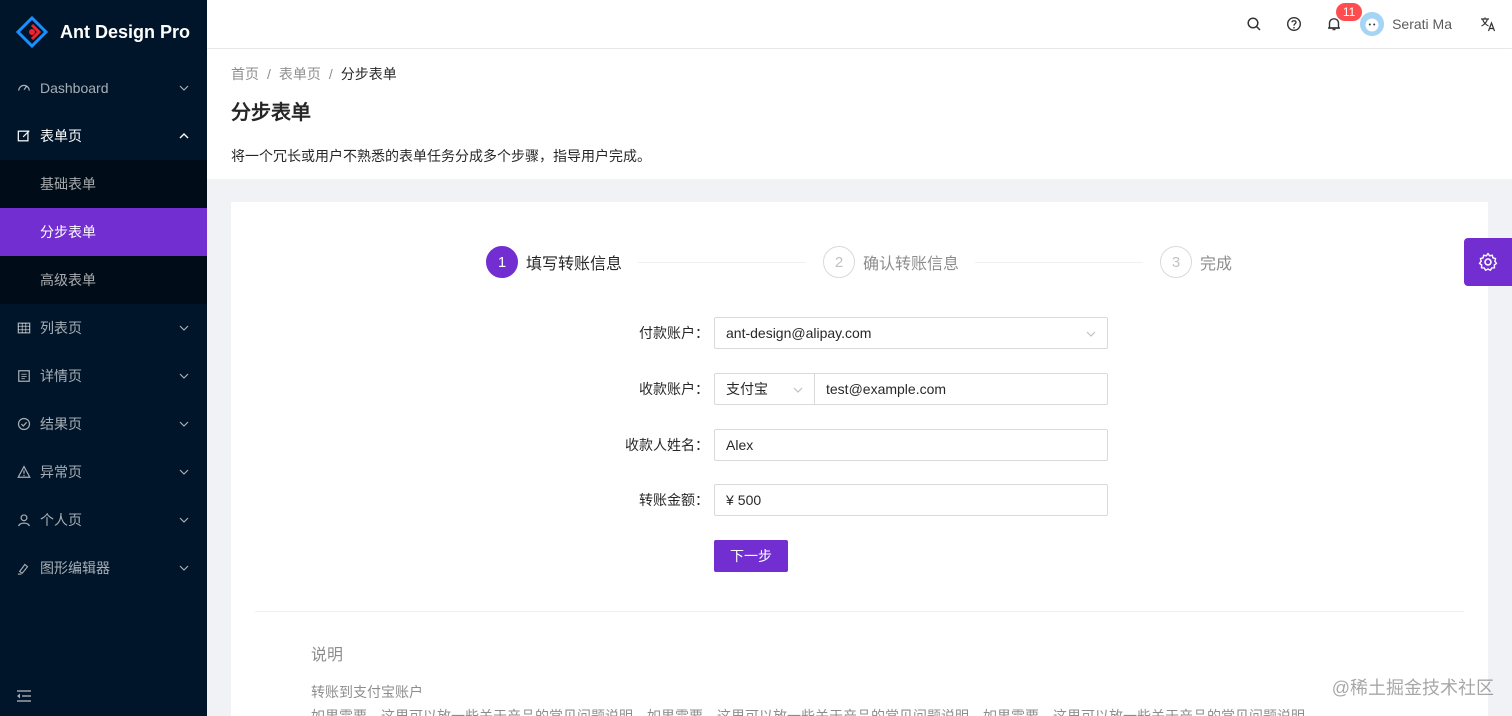 The image size is (1512, 716). I want to click on app-title: Ant Design Pro, so click(125, 31).